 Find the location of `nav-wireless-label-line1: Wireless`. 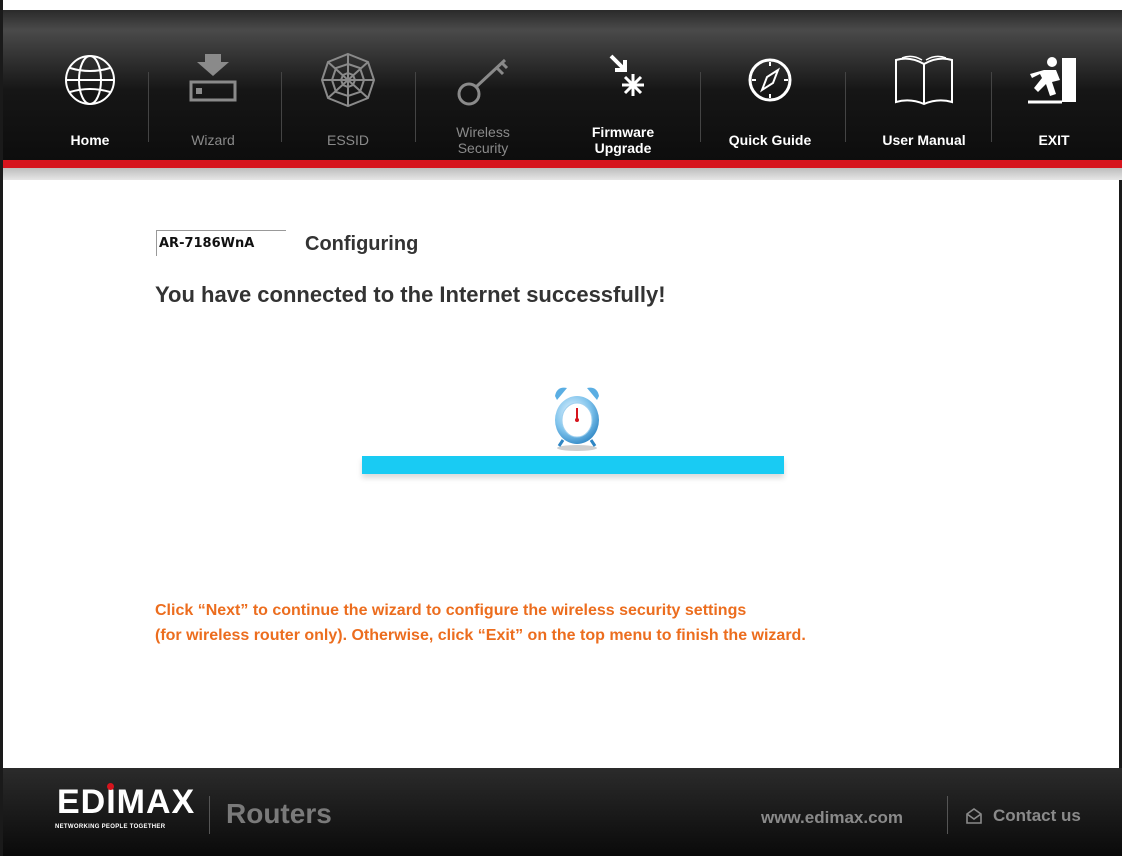

nav-wireless-label-line1: Wireless is located at coordinates (483, 132).